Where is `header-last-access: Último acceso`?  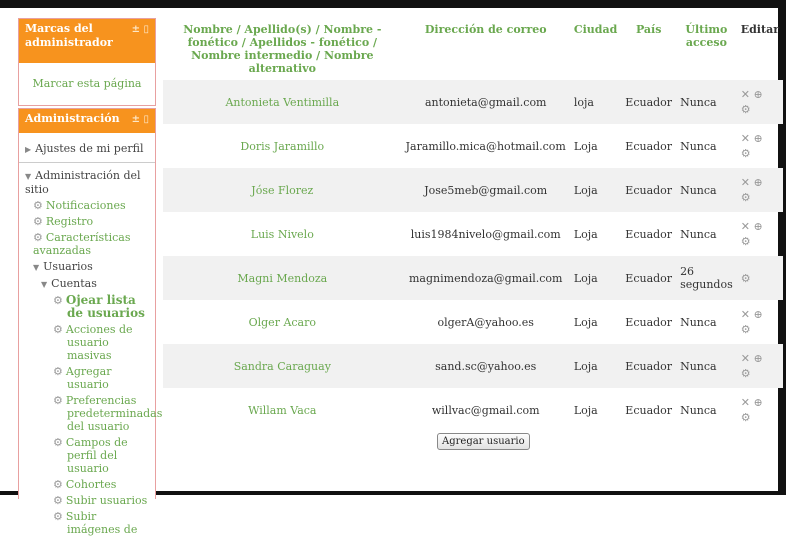
header-last-access: Último acceso is located at coordinates (706, 49).